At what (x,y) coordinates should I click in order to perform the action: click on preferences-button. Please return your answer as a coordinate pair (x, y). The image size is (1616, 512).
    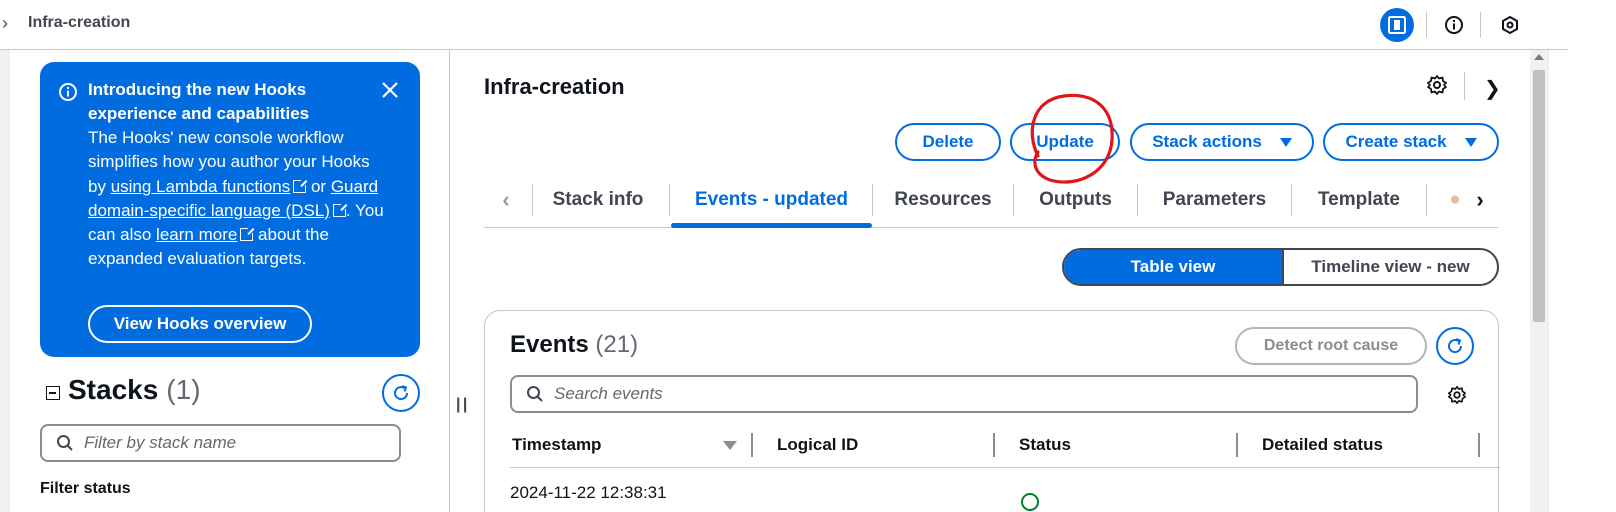
    Looking at the image, I should click on (1437, 87).